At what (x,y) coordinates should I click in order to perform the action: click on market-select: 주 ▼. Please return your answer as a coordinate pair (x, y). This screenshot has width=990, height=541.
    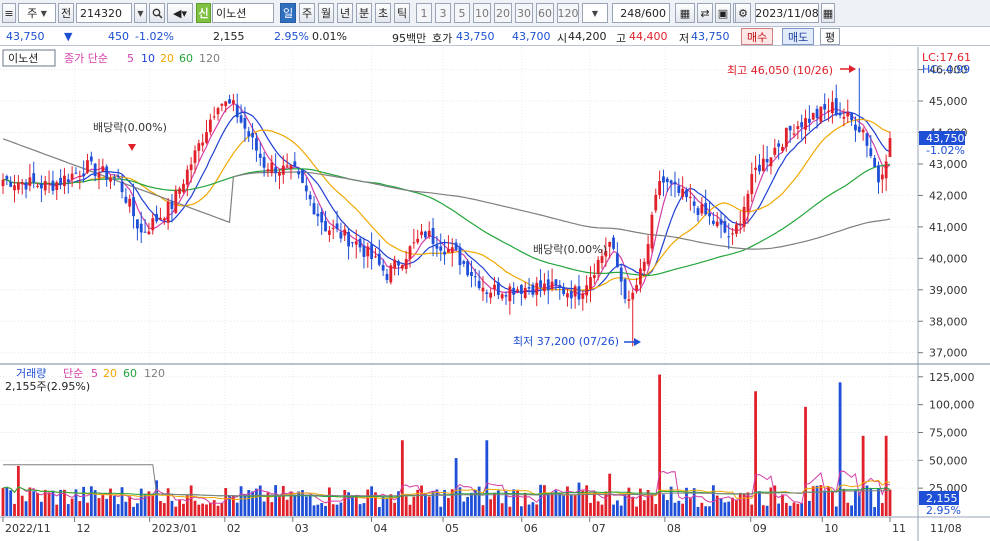
    Looking at the image, I should click on (37, 13).